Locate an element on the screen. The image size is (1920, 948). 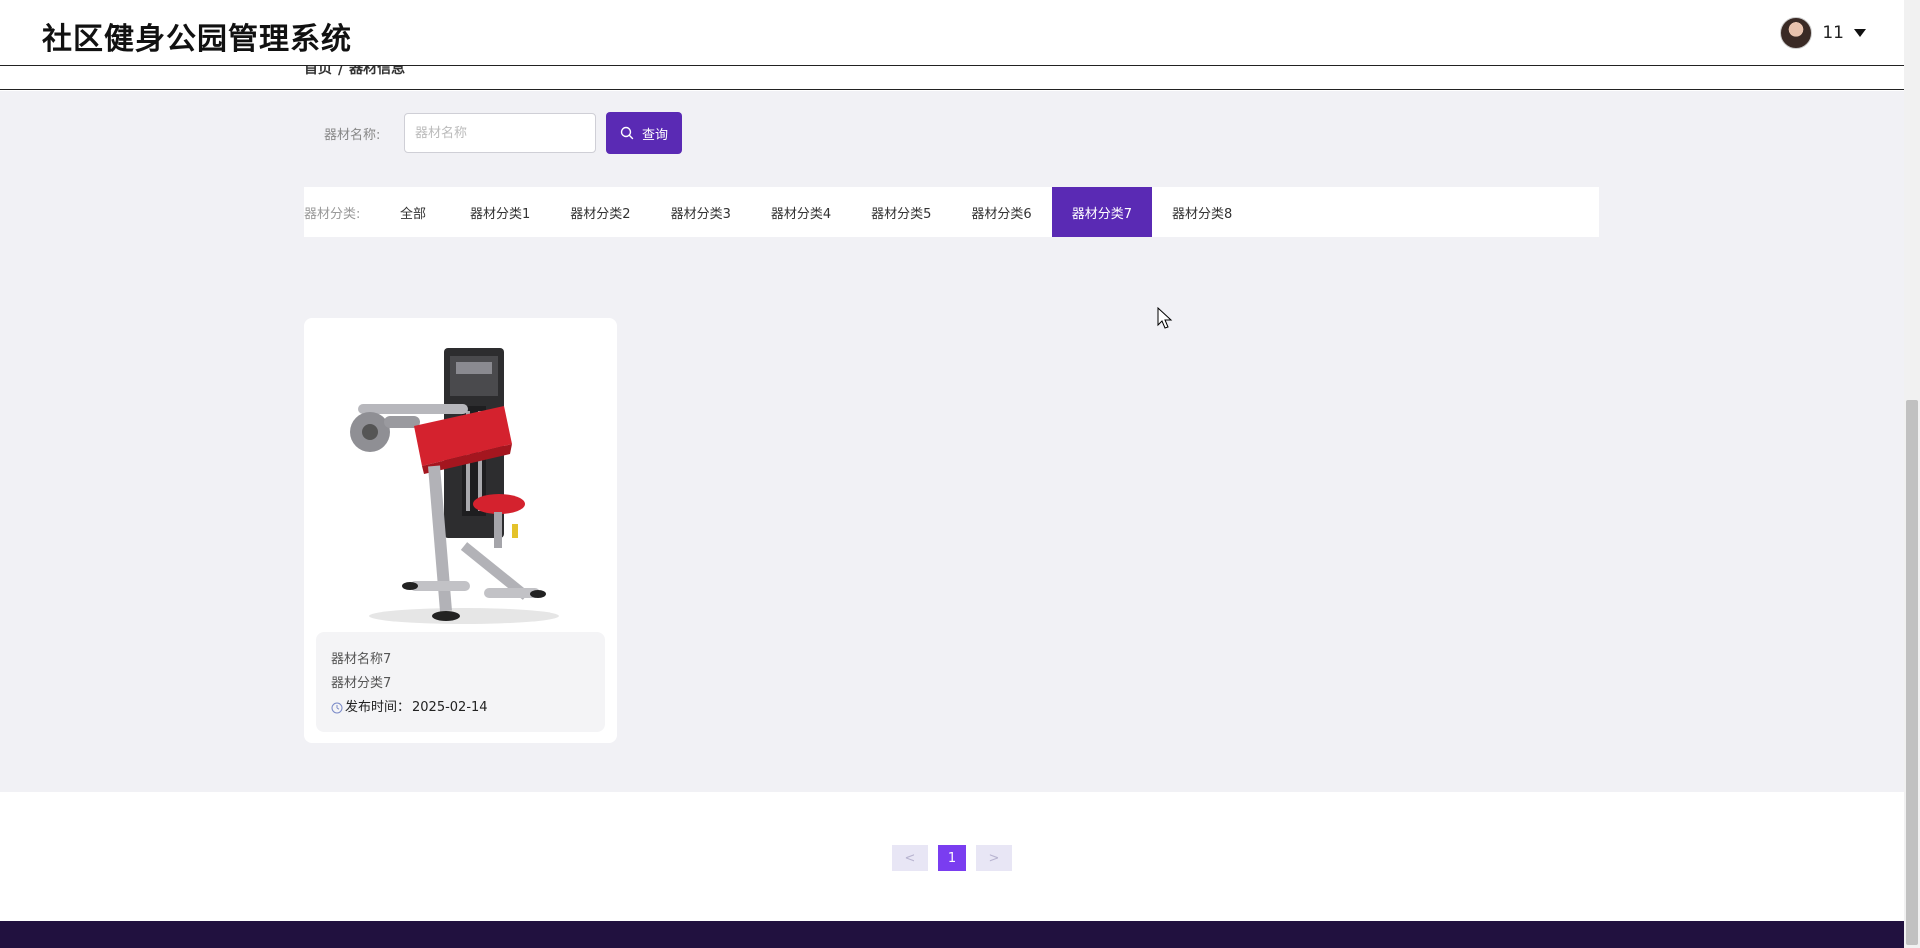
search-label: 器材名称: is located at coordinates (352, 135).